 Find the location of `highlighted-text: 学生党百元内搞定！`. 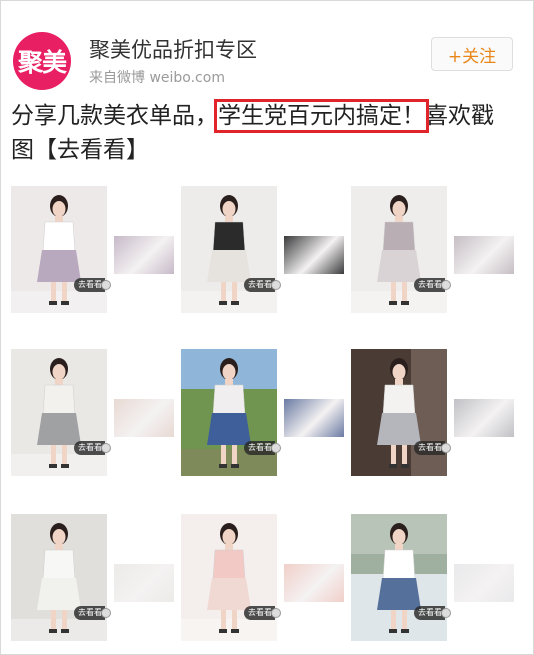

highlighted-text: 学生党百元内搞定！ is located at coordinates (321, 116).